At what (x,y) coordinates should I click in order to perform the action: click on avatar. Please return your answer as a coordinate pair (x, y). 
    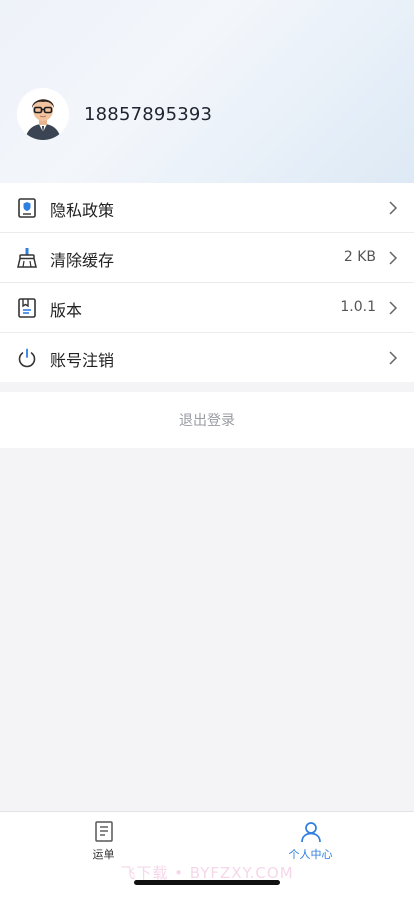
    Looking at the image, I should click on (43, 114).